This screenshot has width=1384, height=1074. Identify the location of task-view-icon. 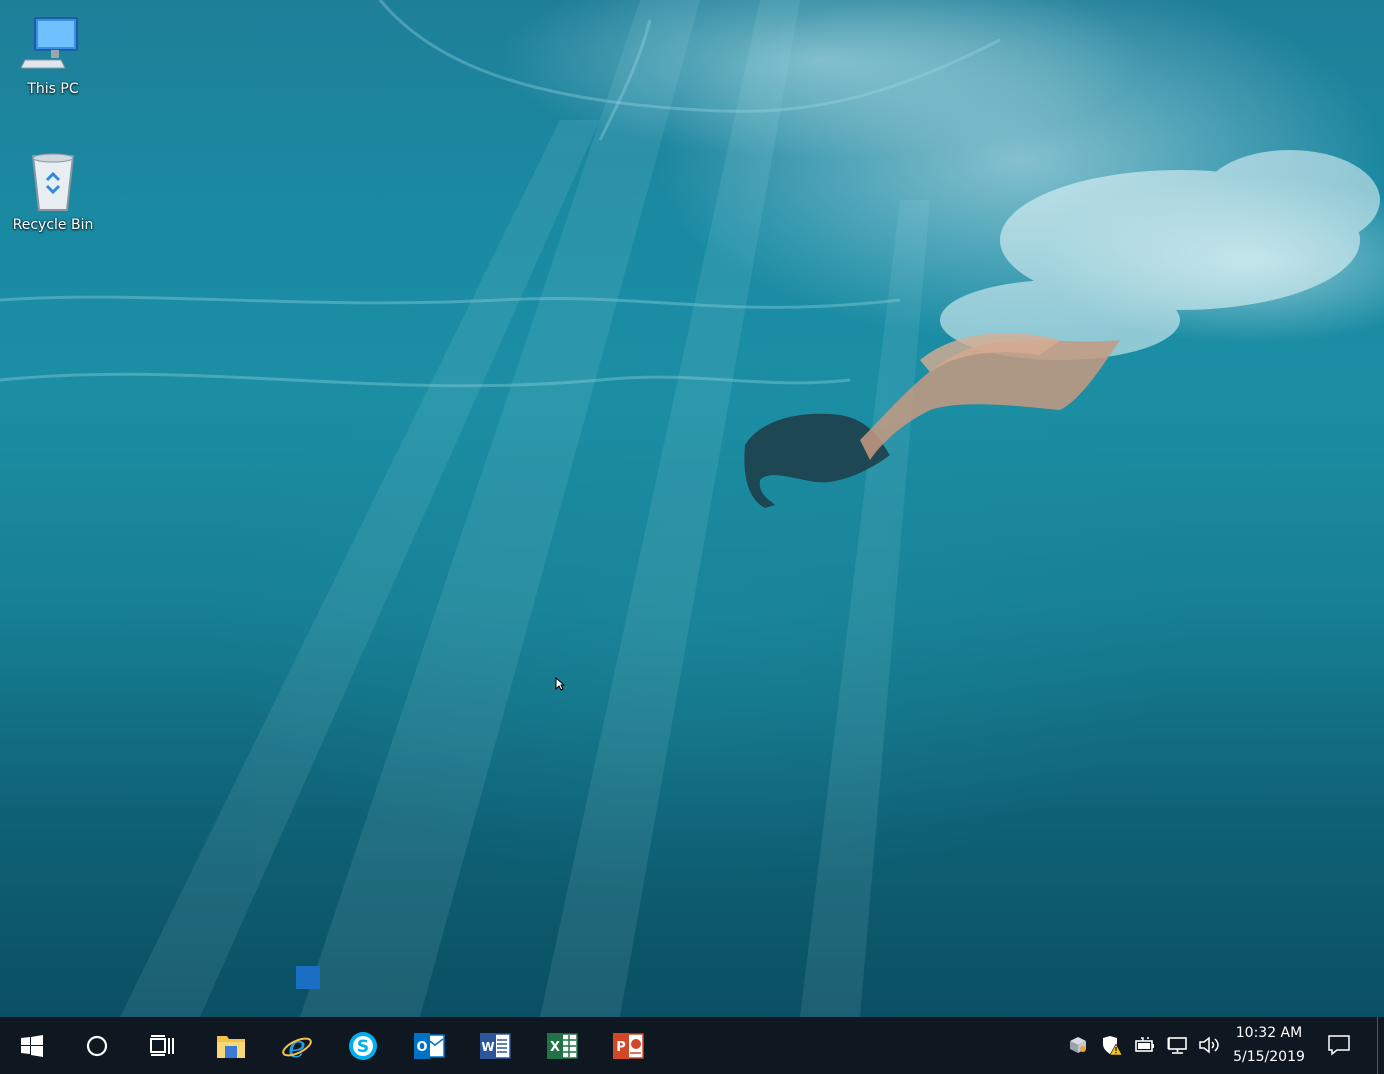
(162, 1045).